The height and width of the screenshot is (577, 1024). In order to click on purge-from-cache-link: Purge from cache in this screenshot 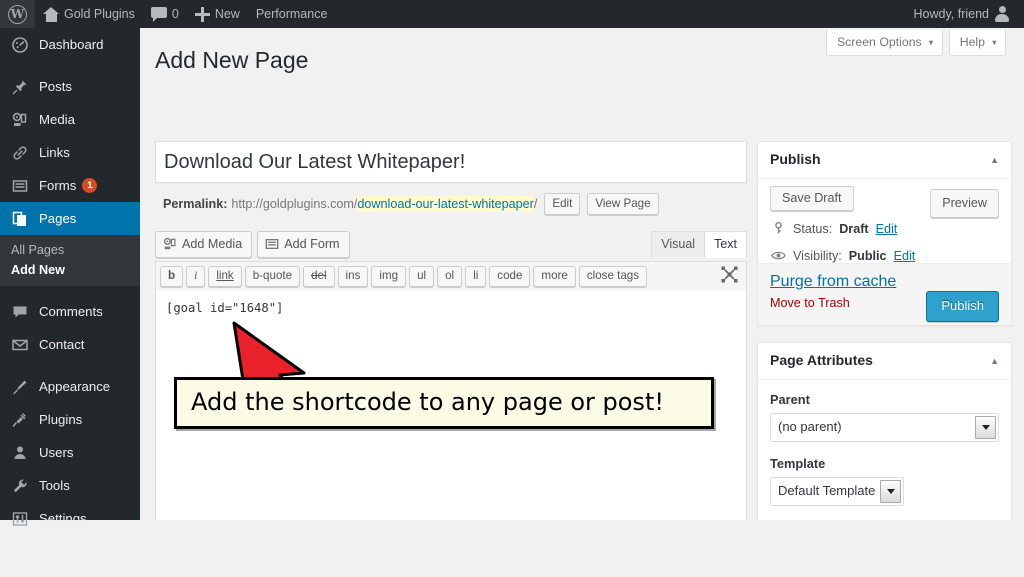, I will do `click(833, 281)`.